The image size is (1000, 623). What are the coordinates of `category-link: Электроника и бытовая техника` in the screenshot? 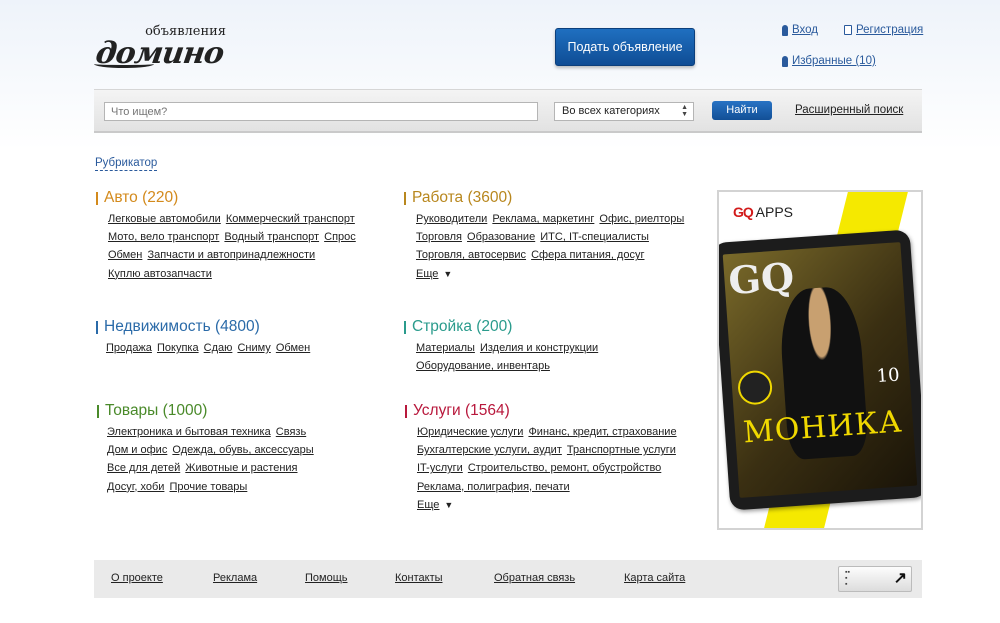 It's located at (189, 432).